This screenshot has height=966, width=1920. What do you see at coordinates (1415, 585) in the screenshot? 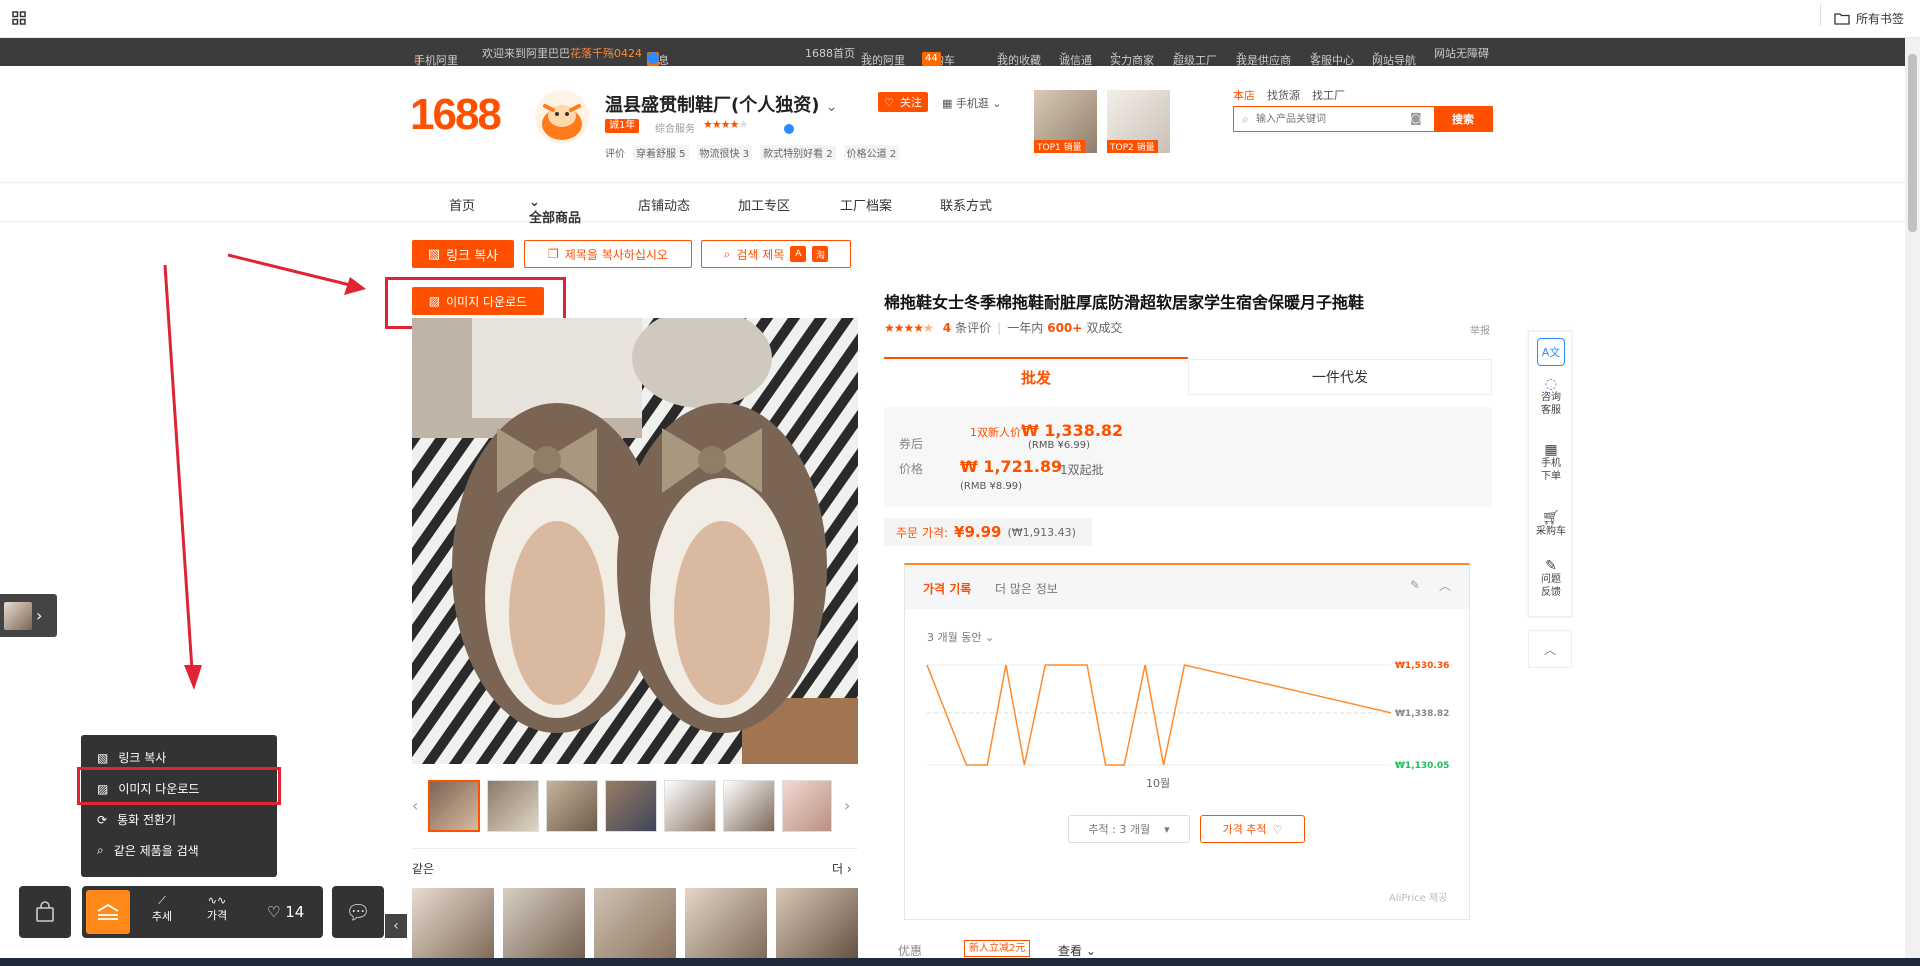
I see `edit-icon: ✎` at bounding box center [1415, 585].